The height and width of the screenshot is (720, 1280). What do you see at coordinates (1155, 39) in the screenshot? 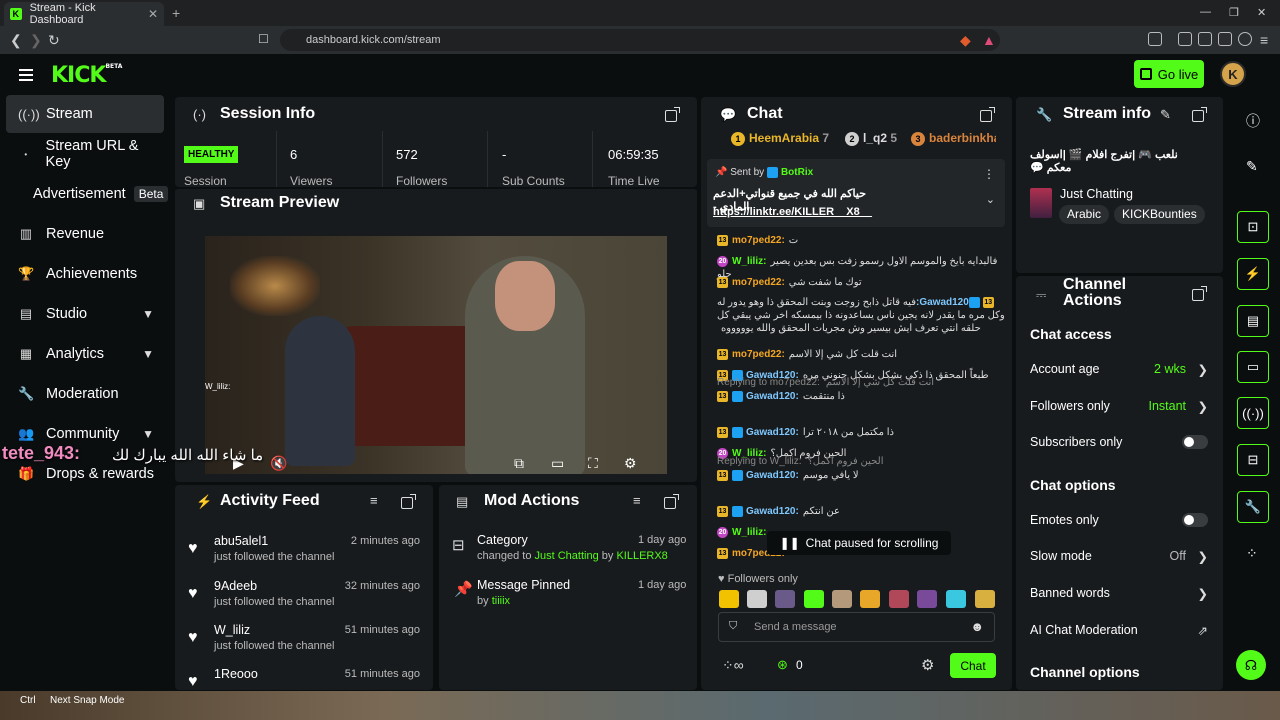
I see `extensions-icon` at bounding box center [1155, 39].